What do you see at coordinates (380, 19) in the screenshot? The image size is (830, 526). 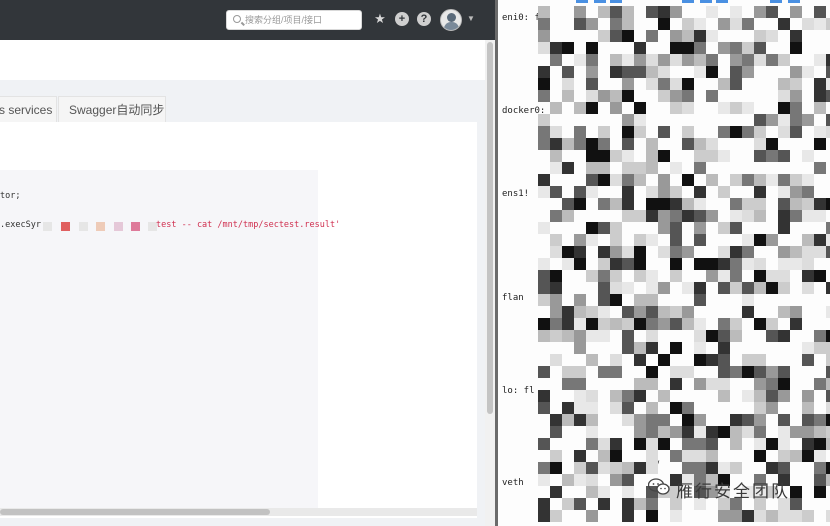 I see `star-icon: ★` at bounding box center [380, 19].